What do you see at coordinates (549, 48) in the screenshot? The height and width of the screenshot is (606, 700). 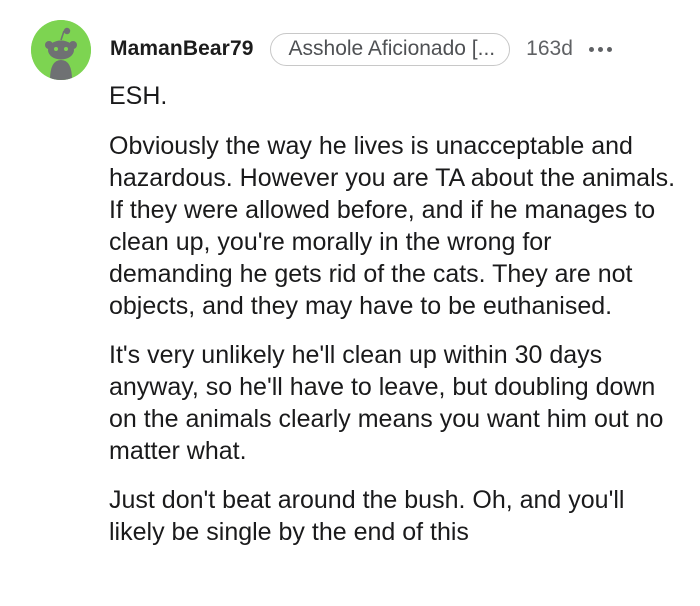 I see `comment-age: 163d` at bounding box center [549, 48].